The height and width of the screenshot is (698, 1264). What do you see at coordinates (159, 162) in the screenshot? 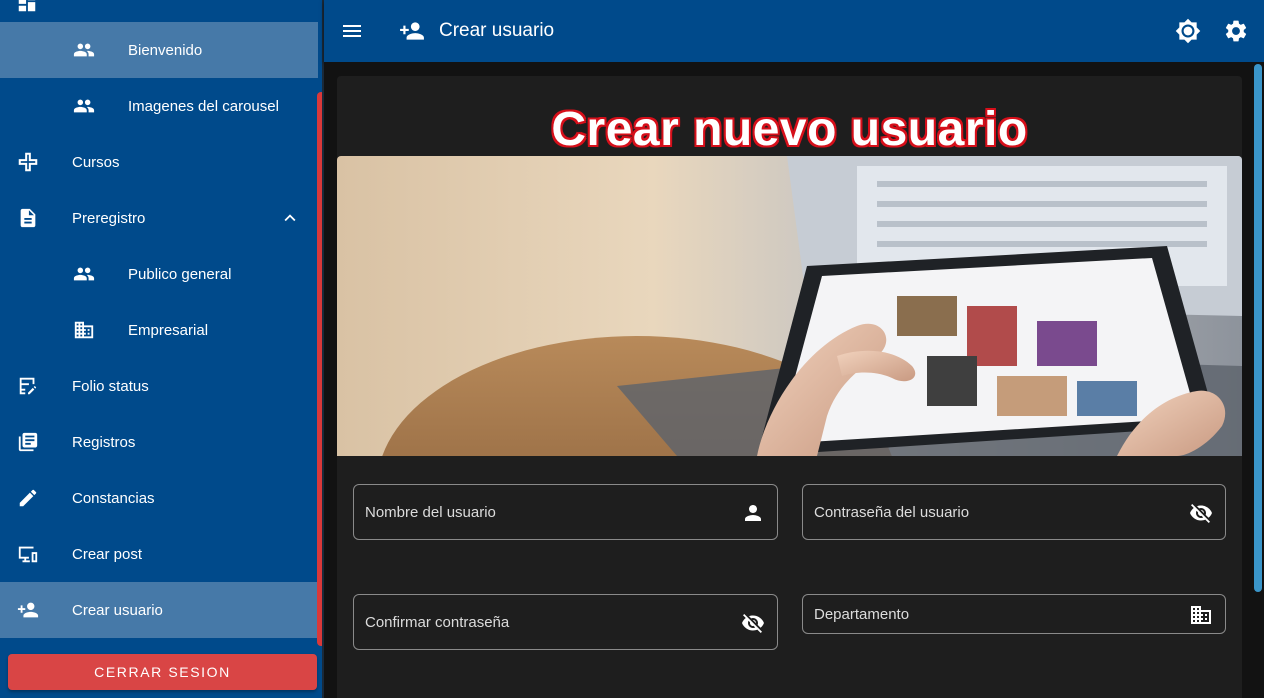
I see `sidebar-item-cursos: Cursos` at bounding box center [159, 162].